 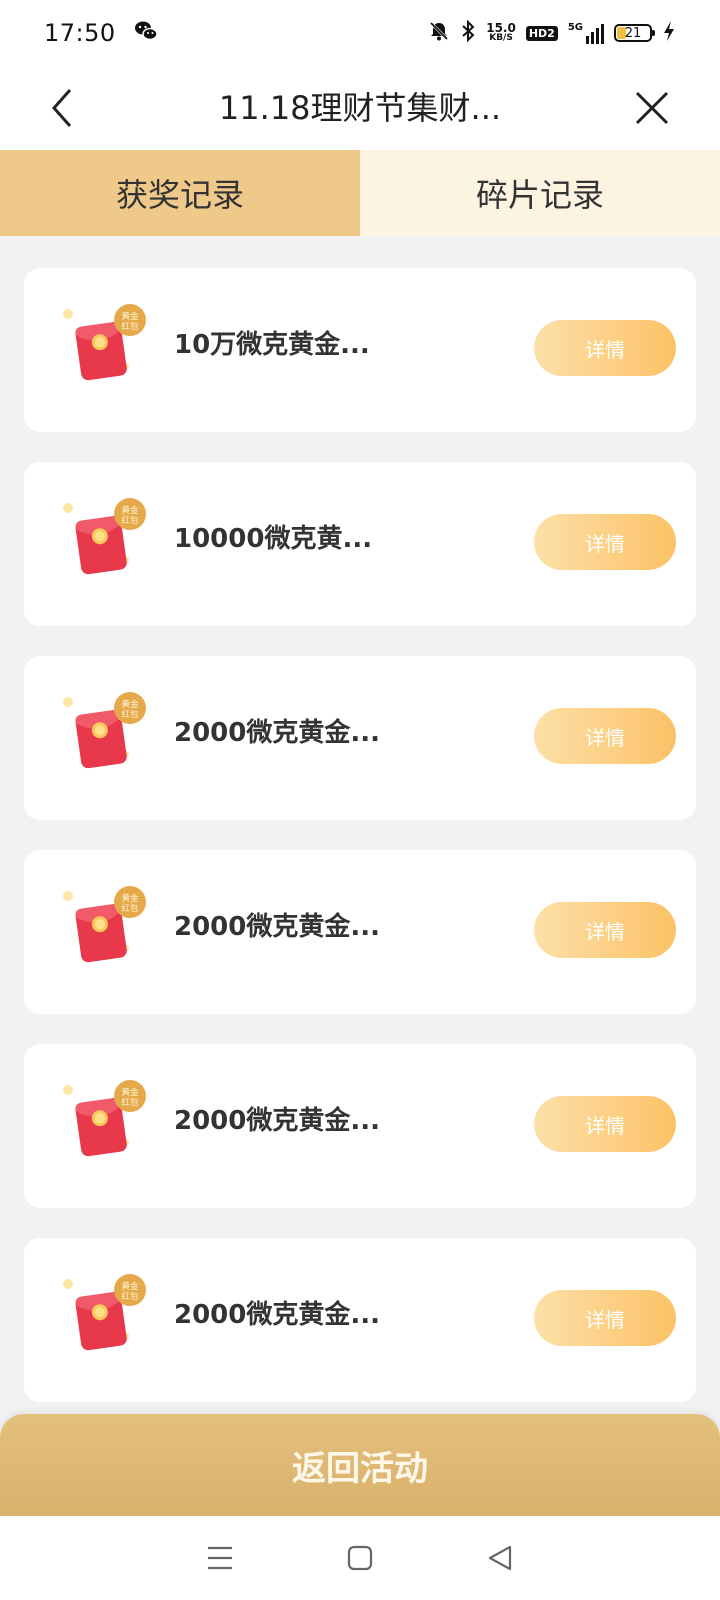 I want to click on status-left: 17:50, so click(x=101, y=33).